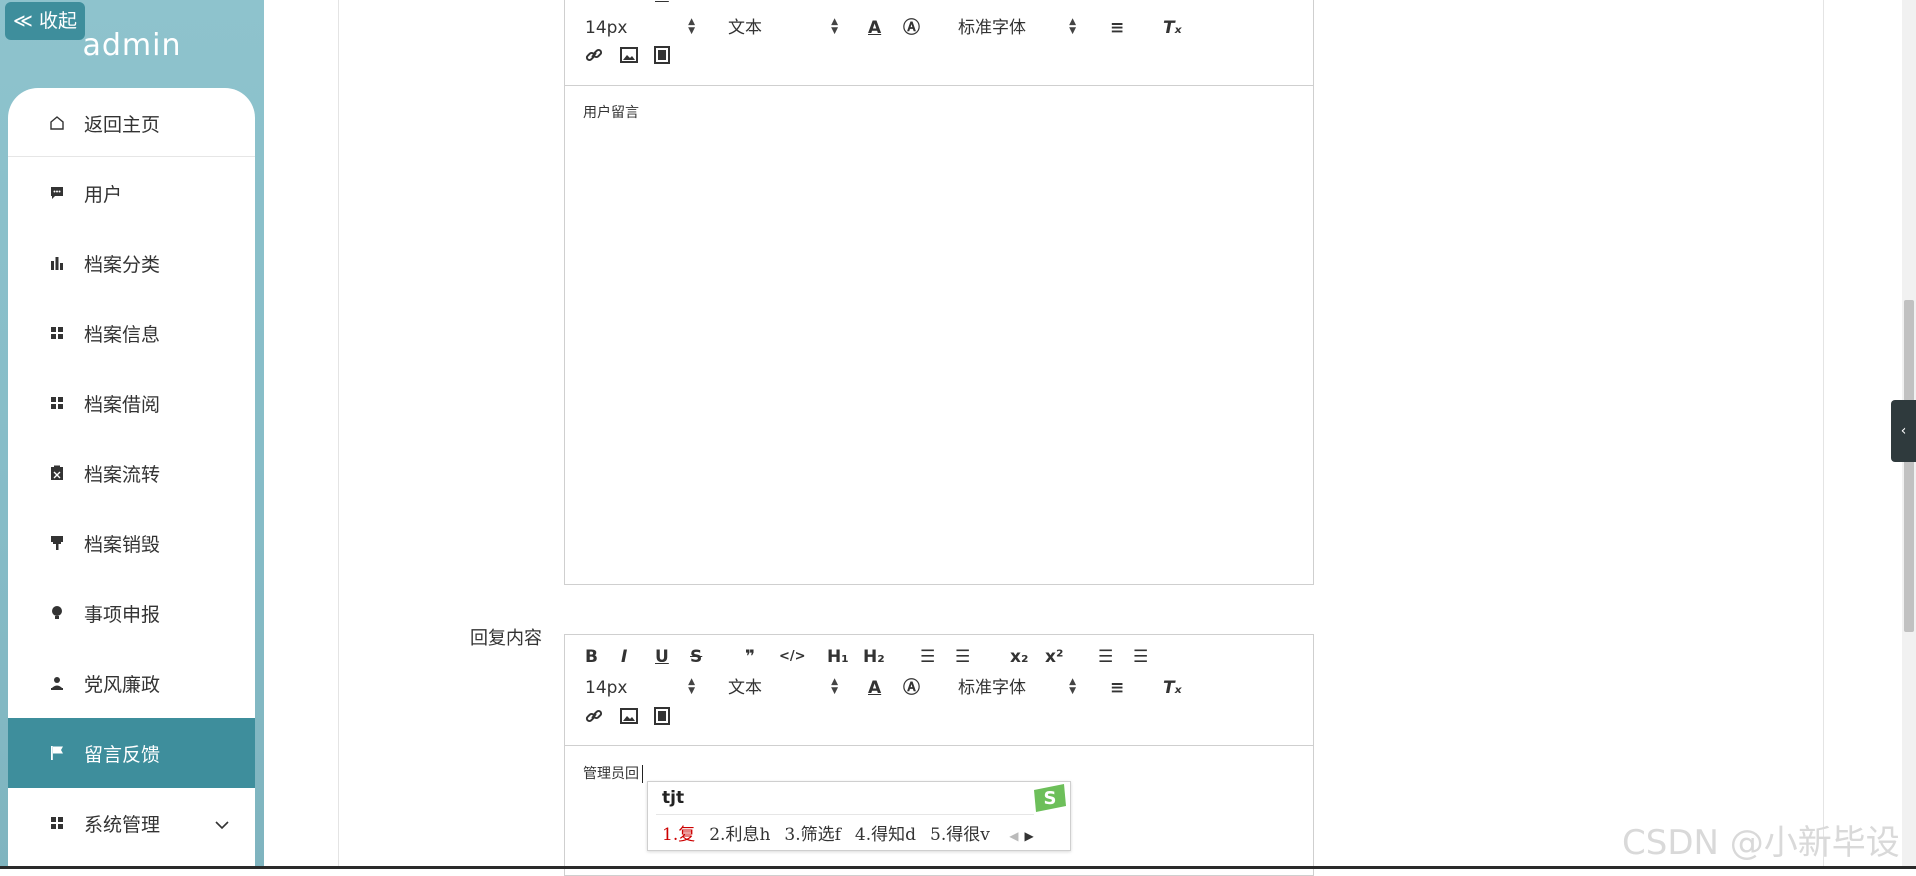 The width and height of the screenshot is (1916, 876). I want to click on sidebar-item-label: 返回主页, so click(122, 124).